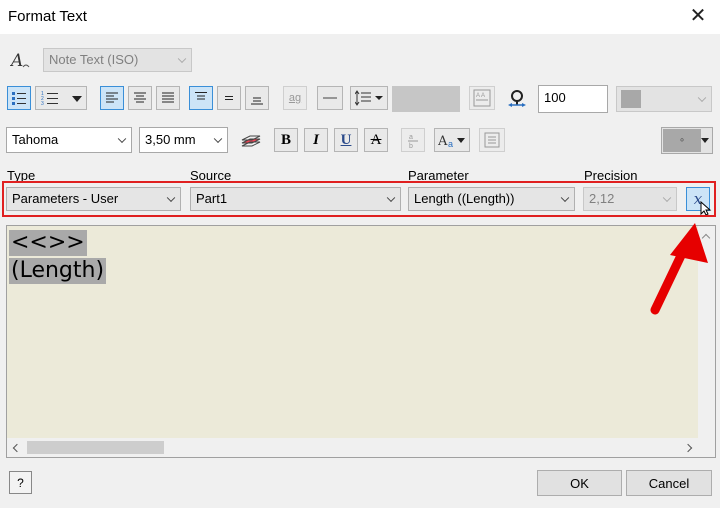 This screenshot has height=508, width=720. I want to click on align-center-icon, so click(140, 97).